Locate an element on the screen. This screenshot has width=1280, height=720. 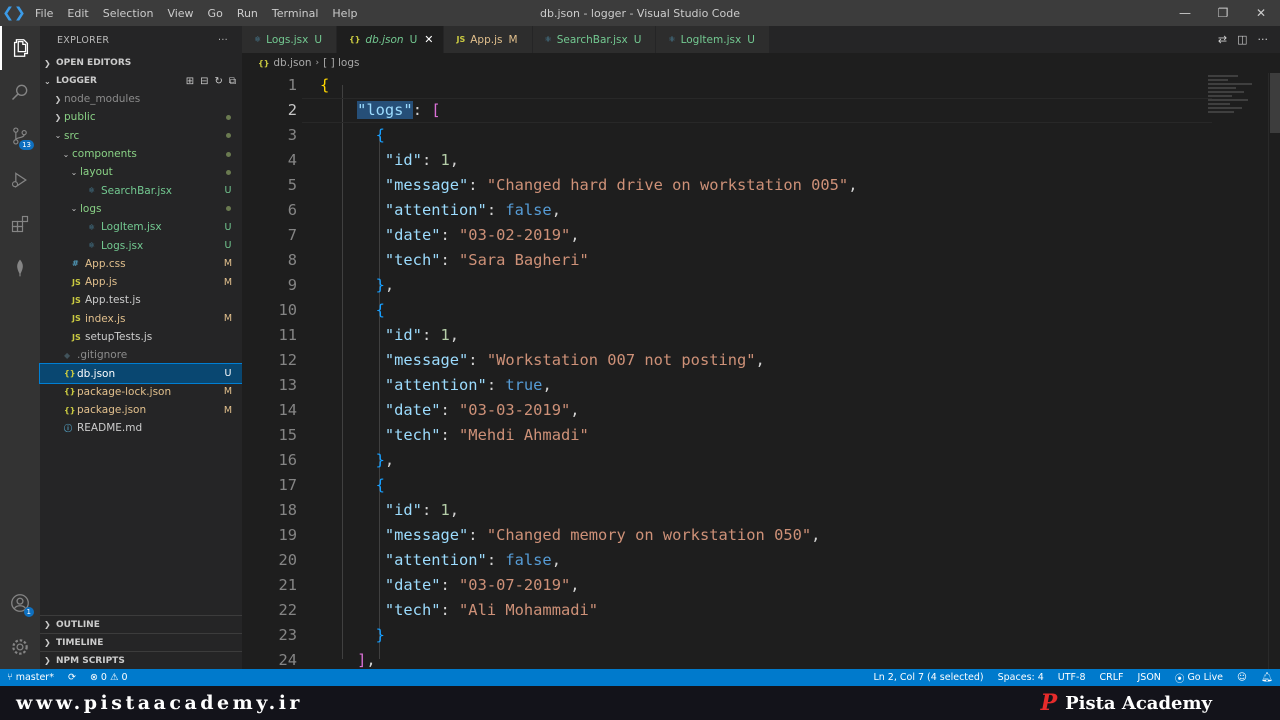
extensions-icon is located at coordinates (20, 224).